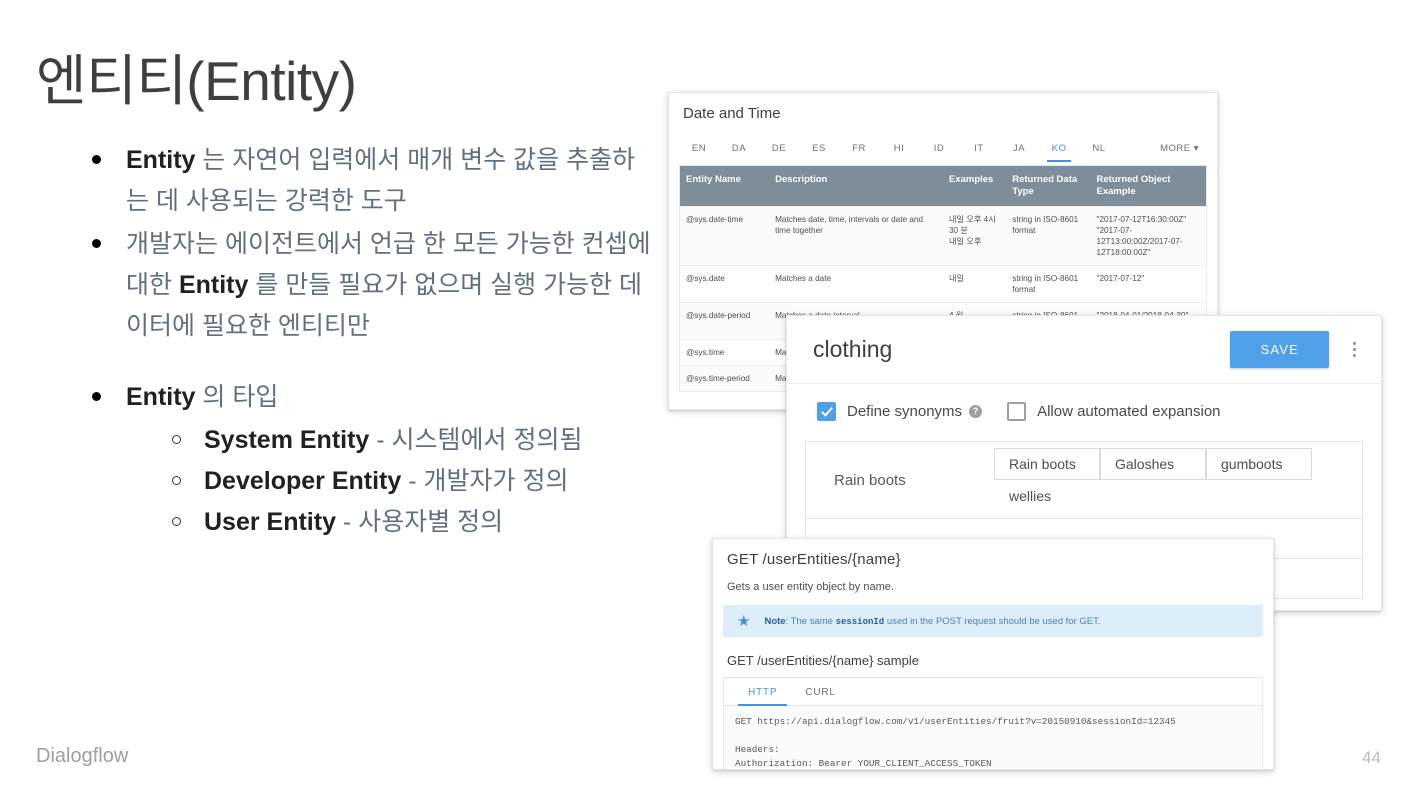  What do you see at coordinates (724, 236) in the screenshot?
I see `cell-entity-name: @sys.date-time` at bounding box center [724, 236].